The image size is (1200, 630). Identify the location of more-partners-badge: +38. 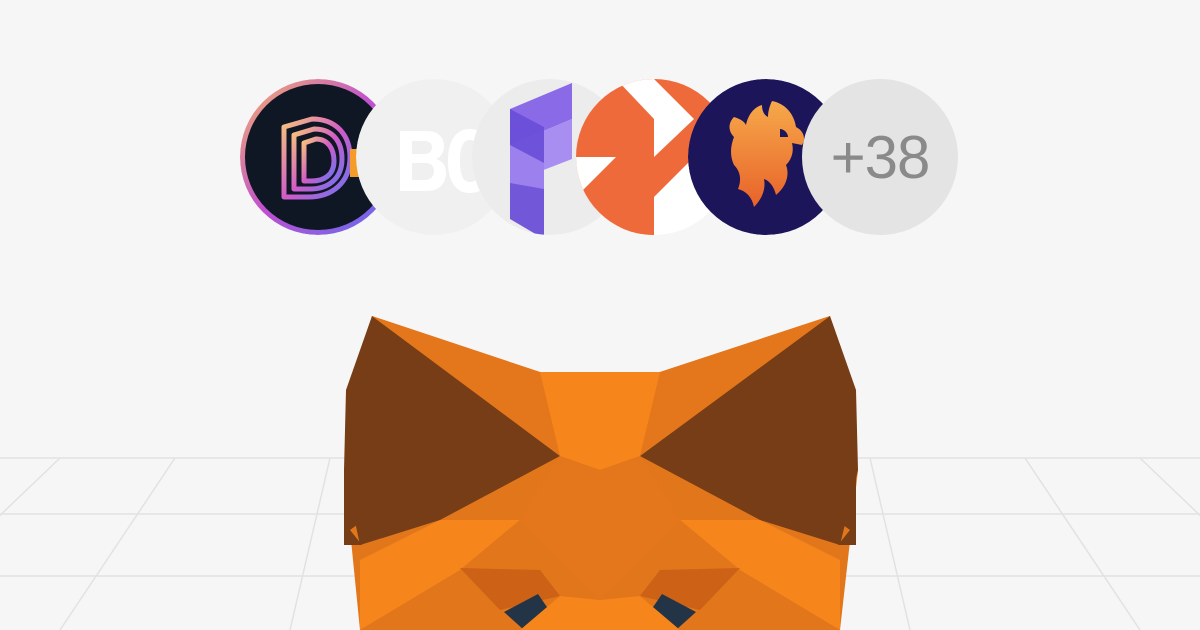
(880, 157).